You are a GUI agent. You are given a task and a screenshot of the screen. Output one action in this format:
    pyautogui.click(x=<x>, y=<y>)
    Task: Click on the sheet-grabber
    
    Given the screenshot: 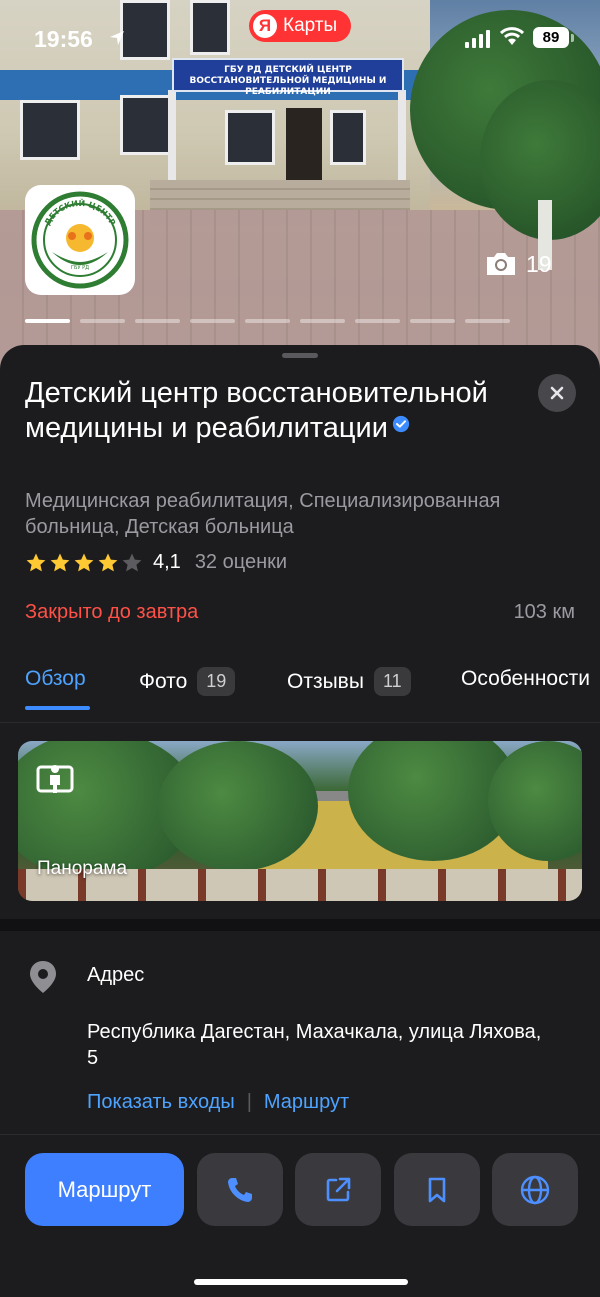 What is the action you would take?
    pyautogui.click(x=300, y=355)
    